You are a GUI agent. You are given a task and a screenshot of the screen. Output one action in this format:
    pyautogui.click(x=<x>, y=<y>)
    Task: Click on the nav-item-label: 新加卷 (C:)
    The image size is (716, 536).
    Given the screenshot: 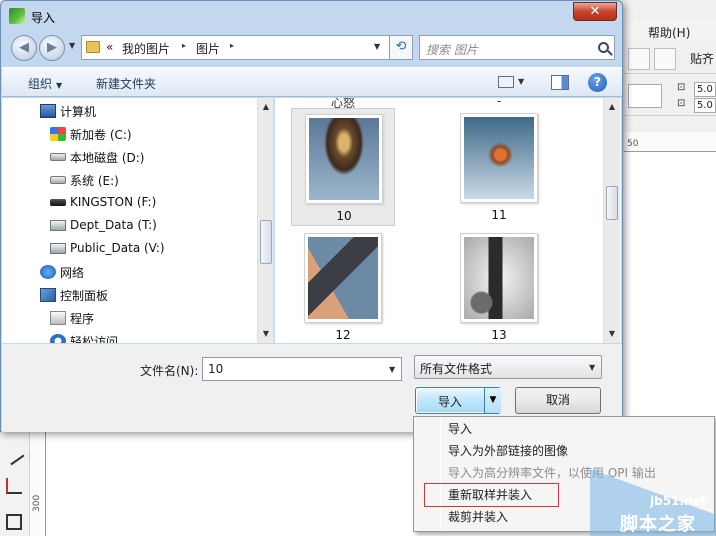 What is the action you would take?
    pyautogui.click(x=101, y=135)
    